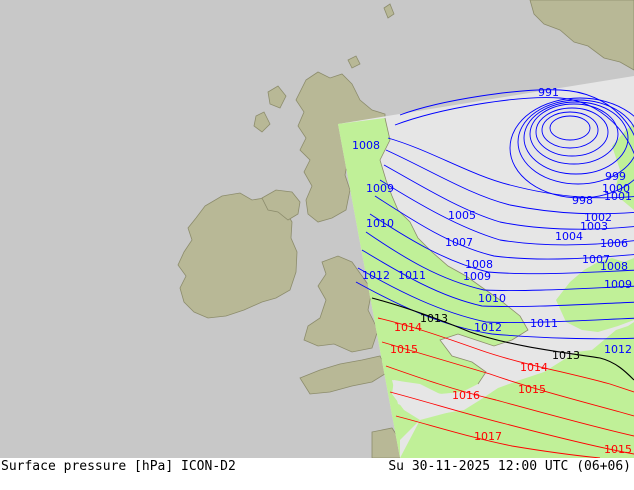  Describe the element at coordinates (594, 226) in the screenshot. I see `isobar-label: 1003` at that location.